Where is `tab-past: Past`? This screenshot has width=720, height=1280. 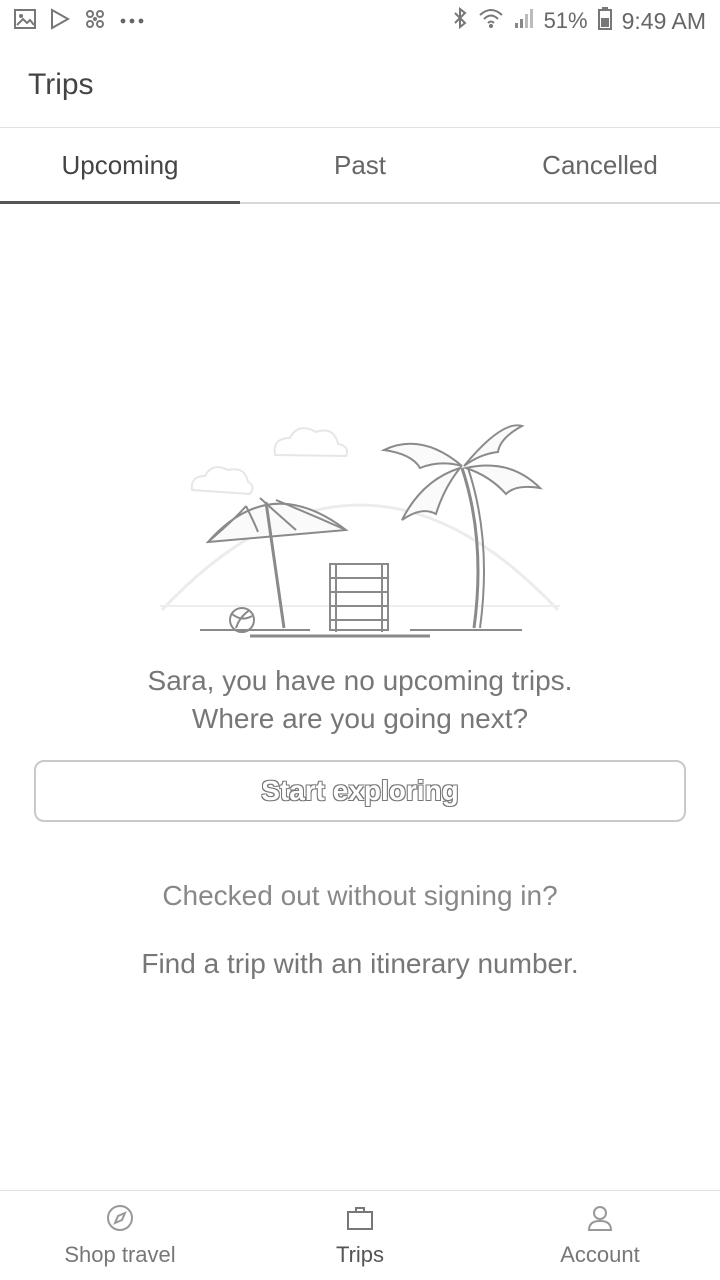 tab-past: Past is located at coordinates (360, 165).